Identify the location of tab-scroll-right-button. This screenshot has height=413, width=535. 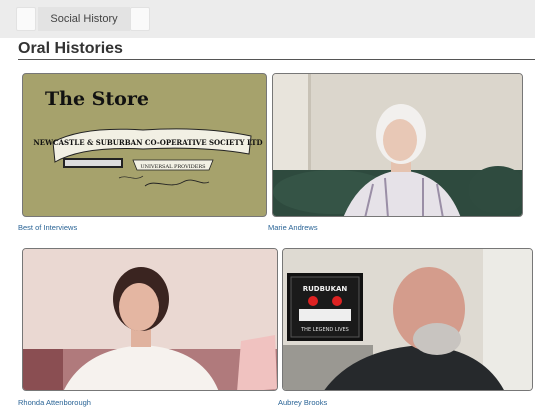
(140, 19).